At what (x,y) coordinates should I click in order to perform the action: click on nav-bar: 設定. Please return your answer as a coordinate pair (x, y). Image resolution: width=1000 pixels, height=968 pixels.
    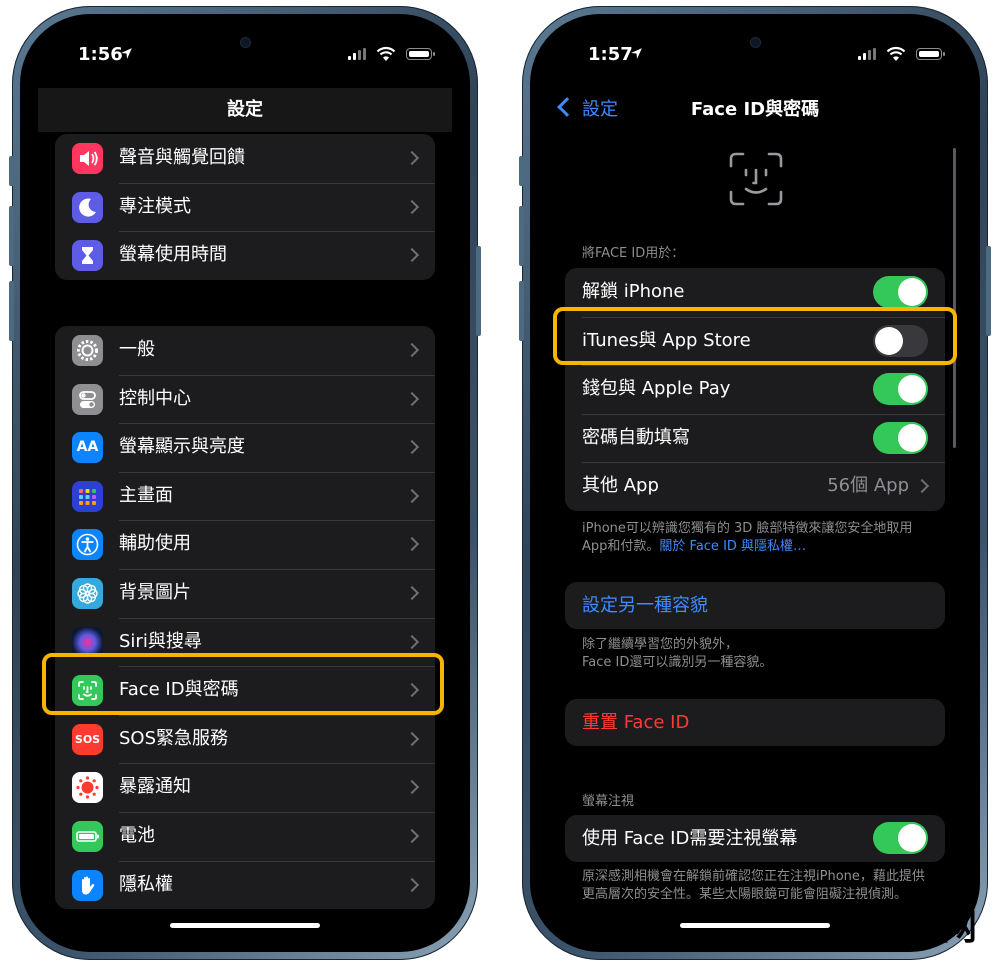
    Looking at the image, I should click on (245, 110).